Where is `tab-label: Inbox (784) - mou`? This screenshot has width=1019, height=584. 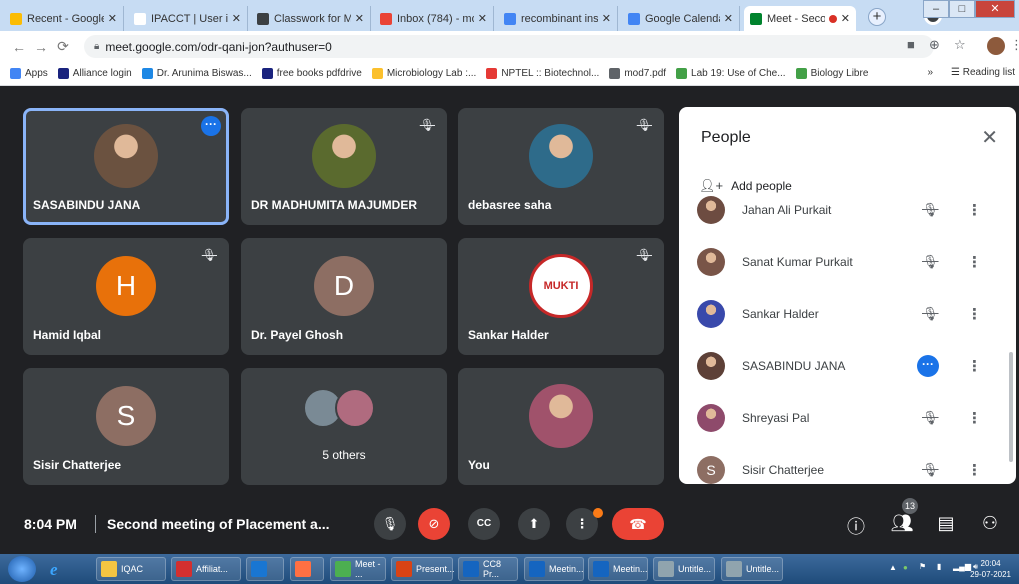 tab-label: Inbox (784) - mou is located at coordinates (435, 18).